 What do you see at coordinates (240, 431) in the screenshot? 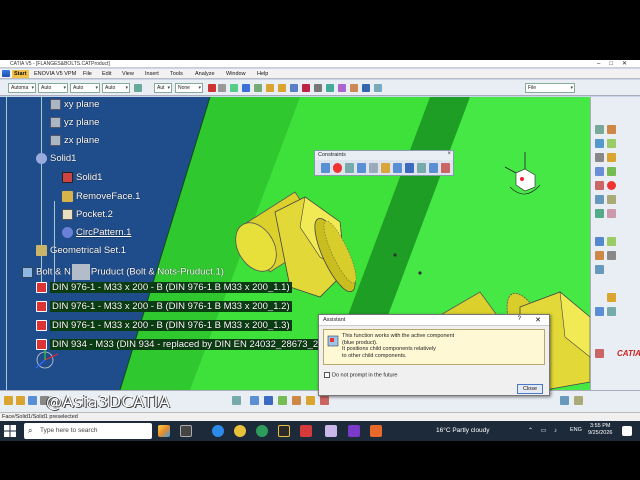
I see `chrome-icon` at bounding box center [240, 431].